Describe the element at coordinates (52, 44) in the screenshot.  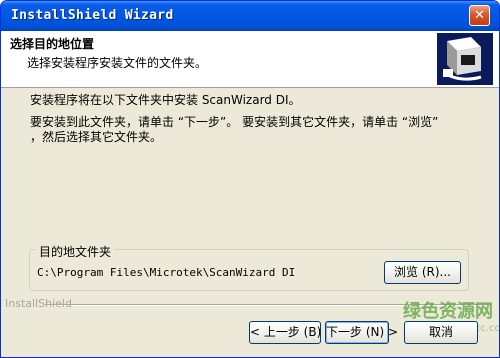
I see `page-title: 选择目的地位置` at that location.